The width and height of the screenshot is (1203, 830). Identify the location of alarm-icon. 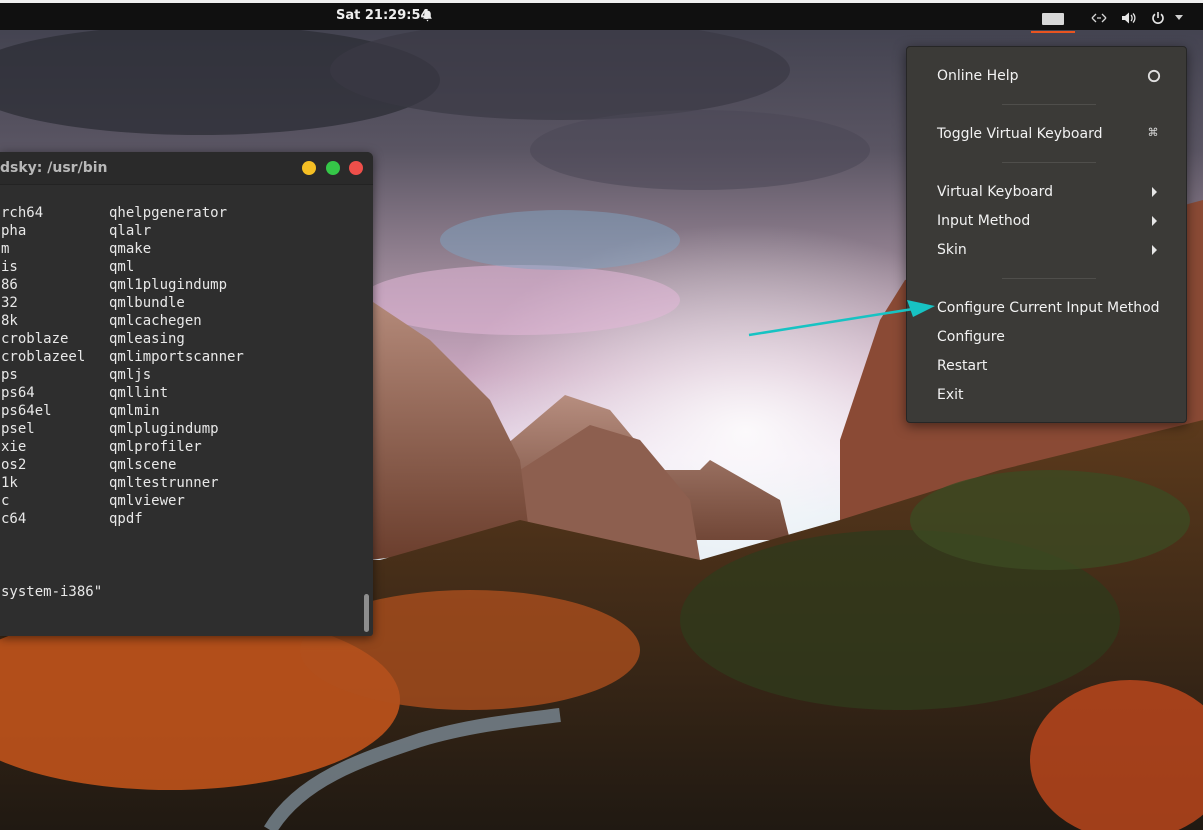
(427, 16).